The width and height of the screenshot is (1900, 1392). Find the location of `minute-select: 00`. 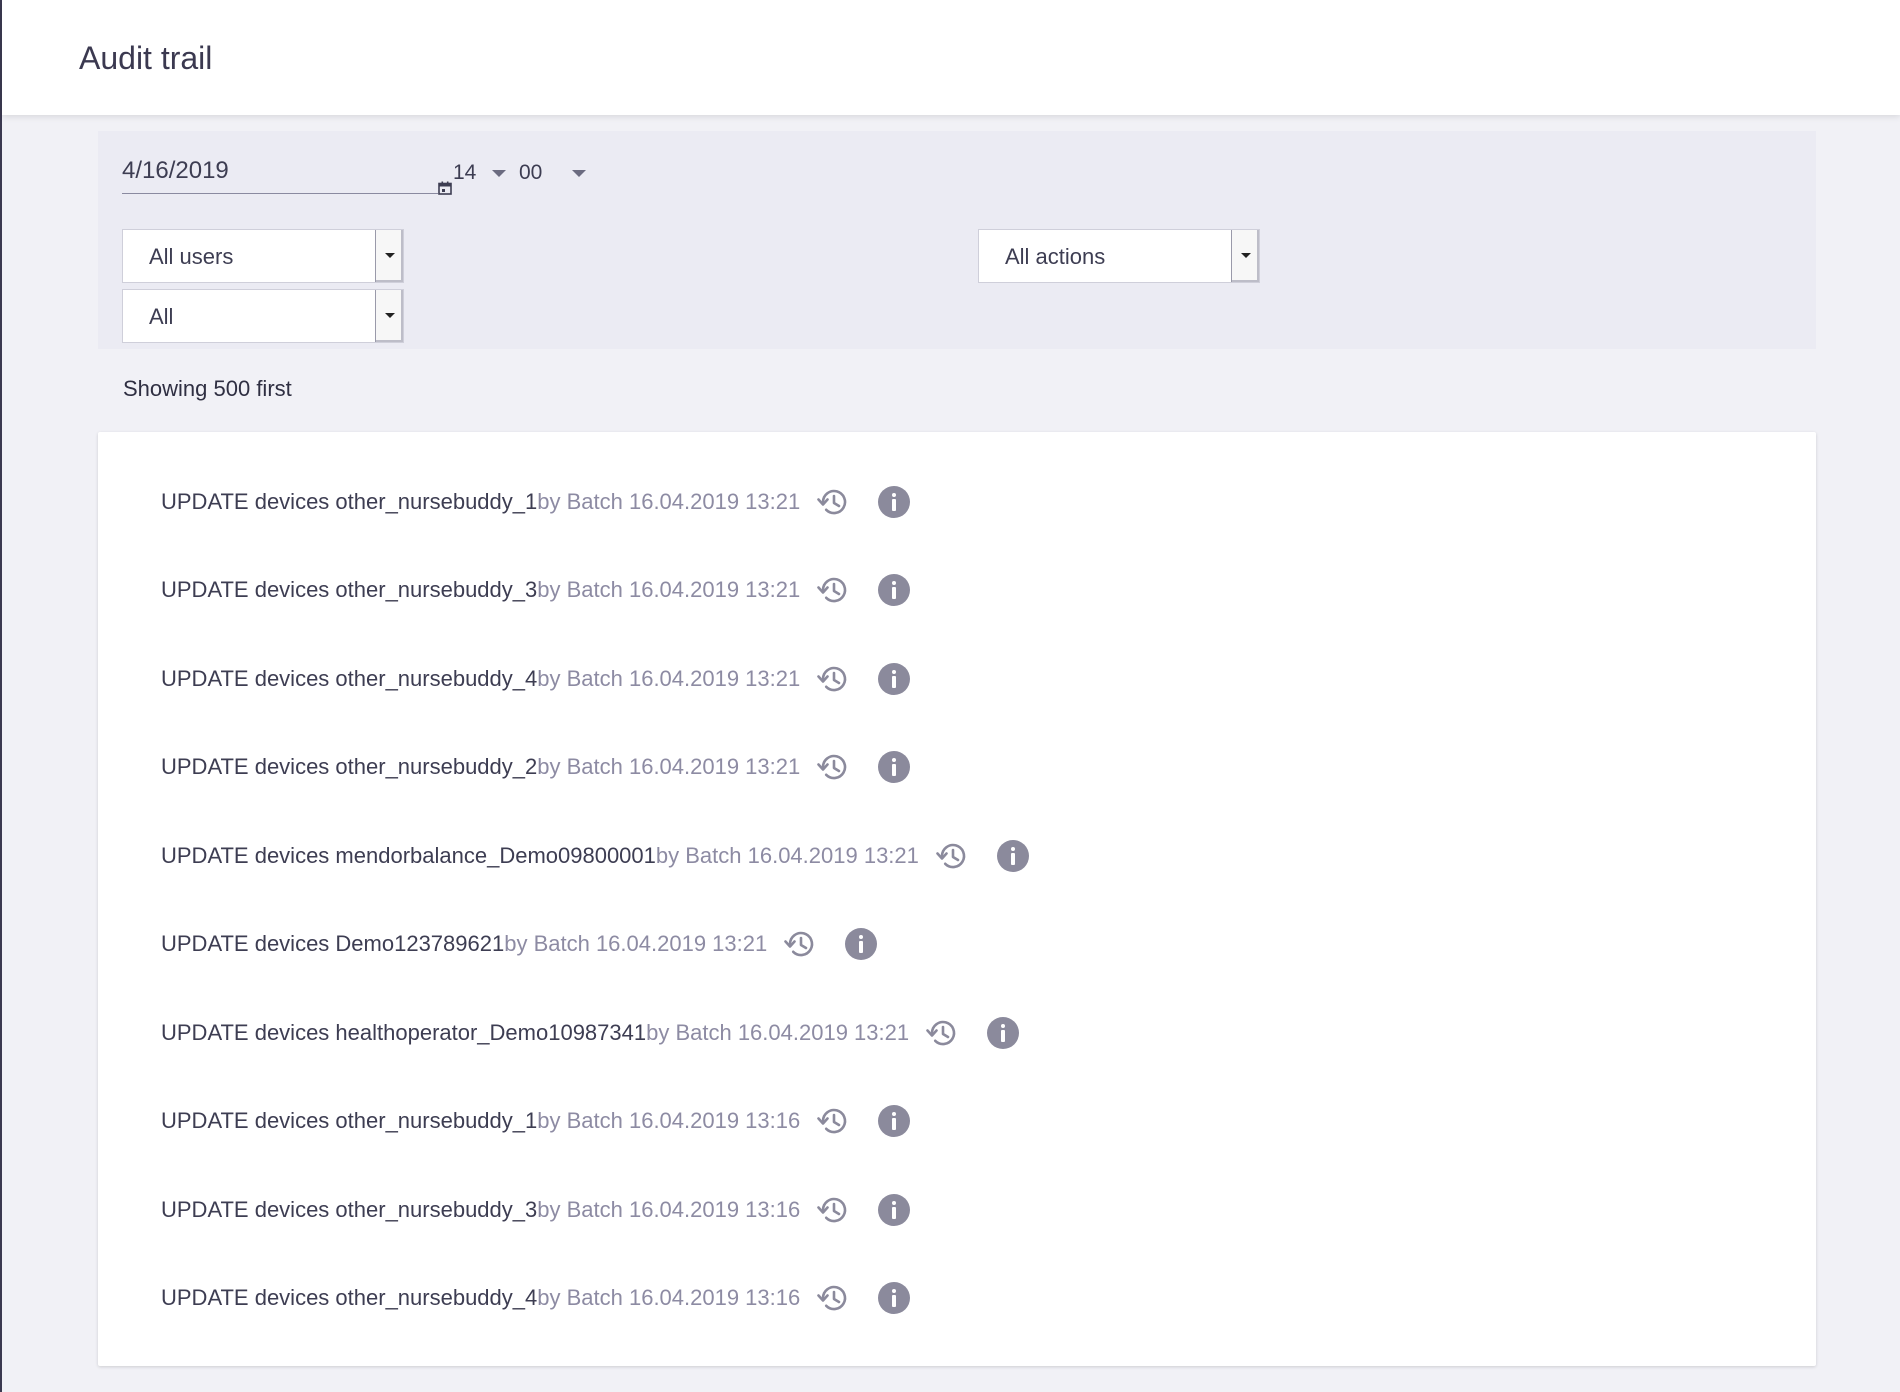

minute-select: 00 is located at coordinates (553, 173).